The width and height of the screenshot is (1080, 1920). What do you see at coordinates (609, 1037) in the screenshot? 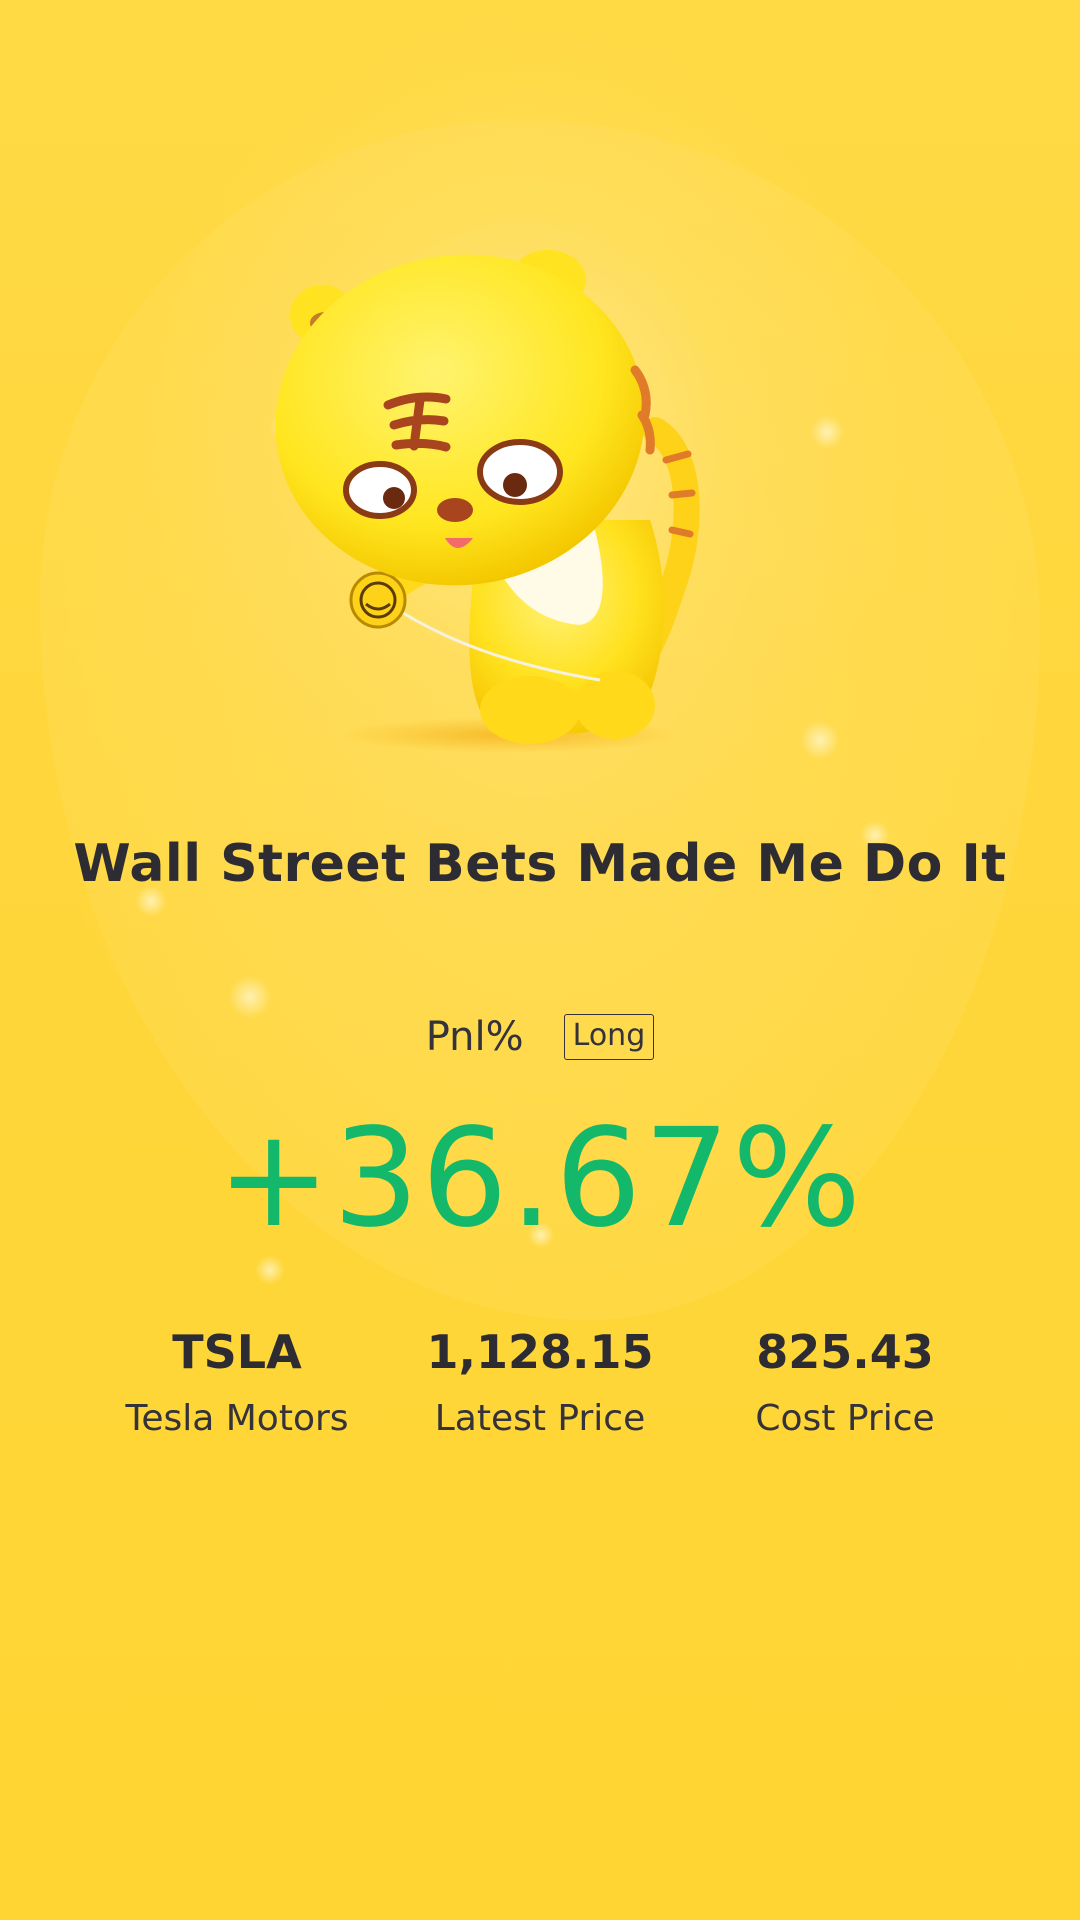
I see `position-badge: Long` at bounding box center [609, 1037].